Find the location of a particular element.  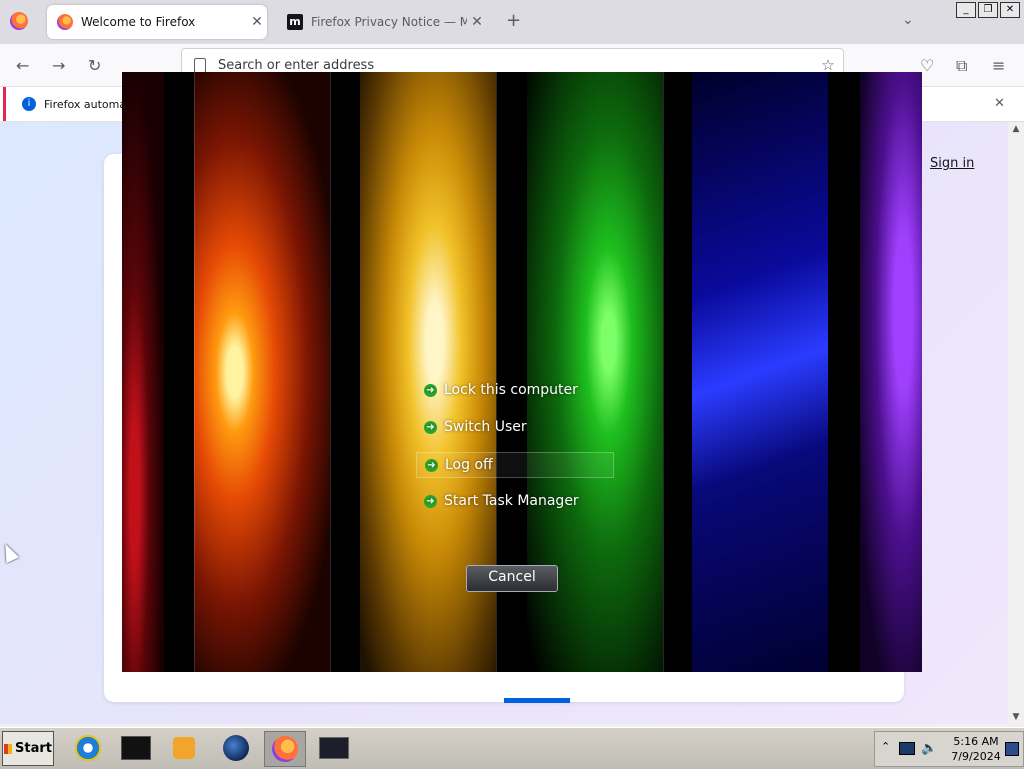

clock-time: 5:16 AM is located at coordinates (976, 741).